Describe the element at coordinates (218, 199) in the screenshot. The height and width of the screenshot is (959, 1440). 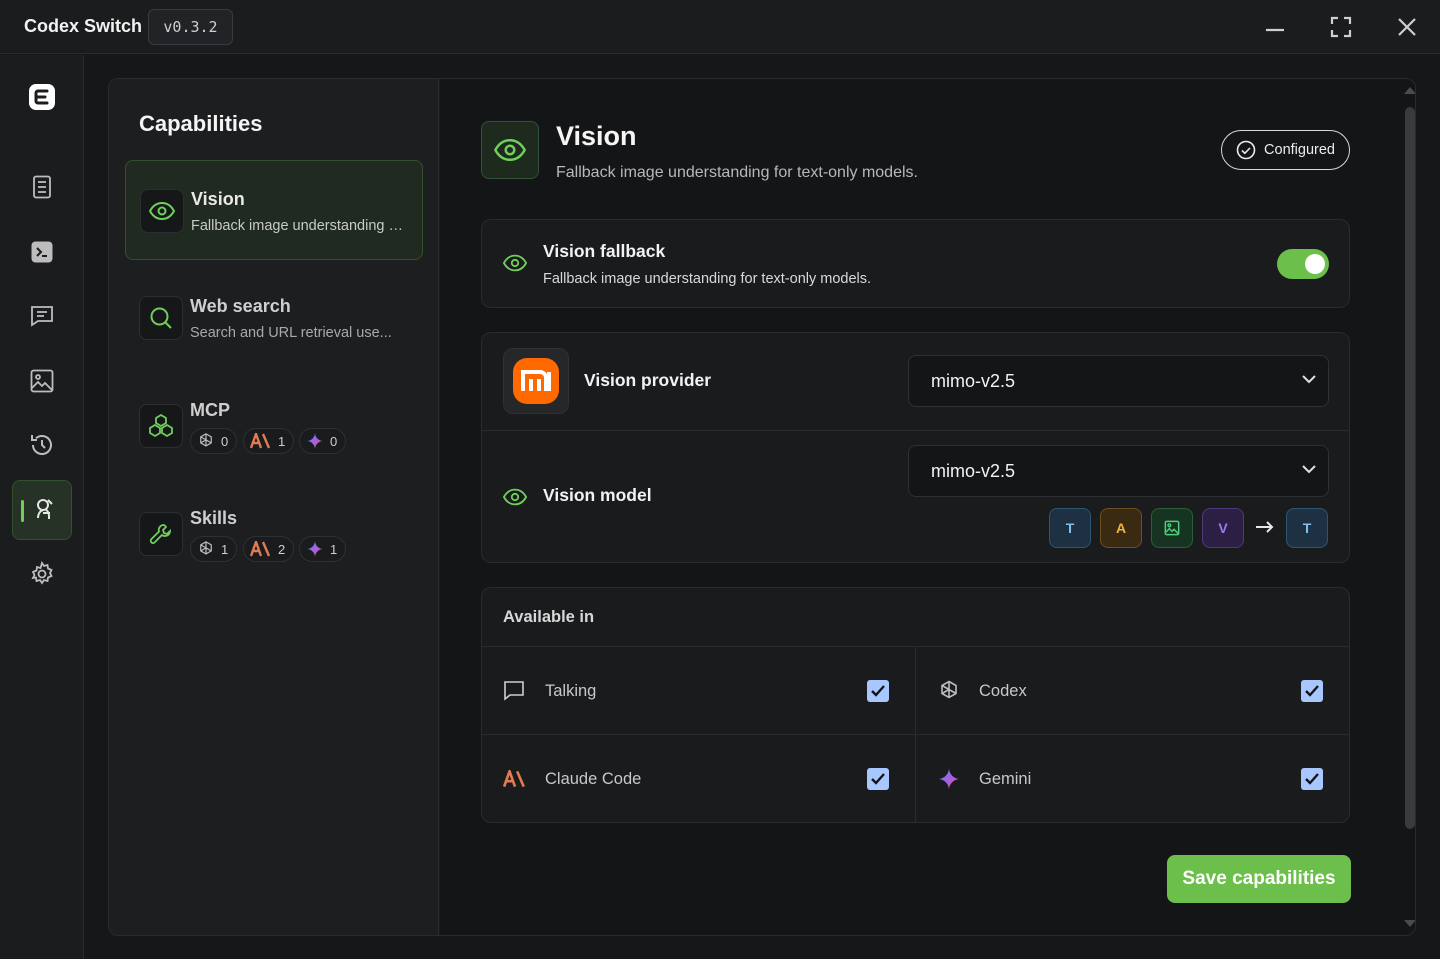
I see `capability-title: Vision` at that location.